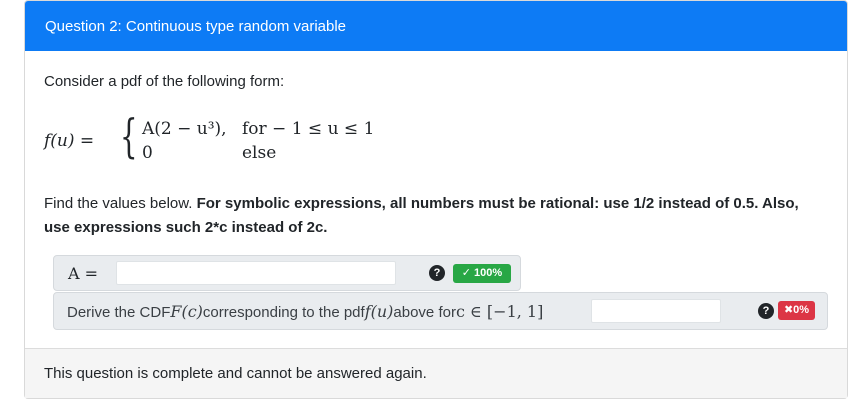 This screenshot has height=417, width=855. What do you see at coordinates (147, 153) in the screenshot?
I see `formula-case2-expr: 0` at bounding box center [147, 153].